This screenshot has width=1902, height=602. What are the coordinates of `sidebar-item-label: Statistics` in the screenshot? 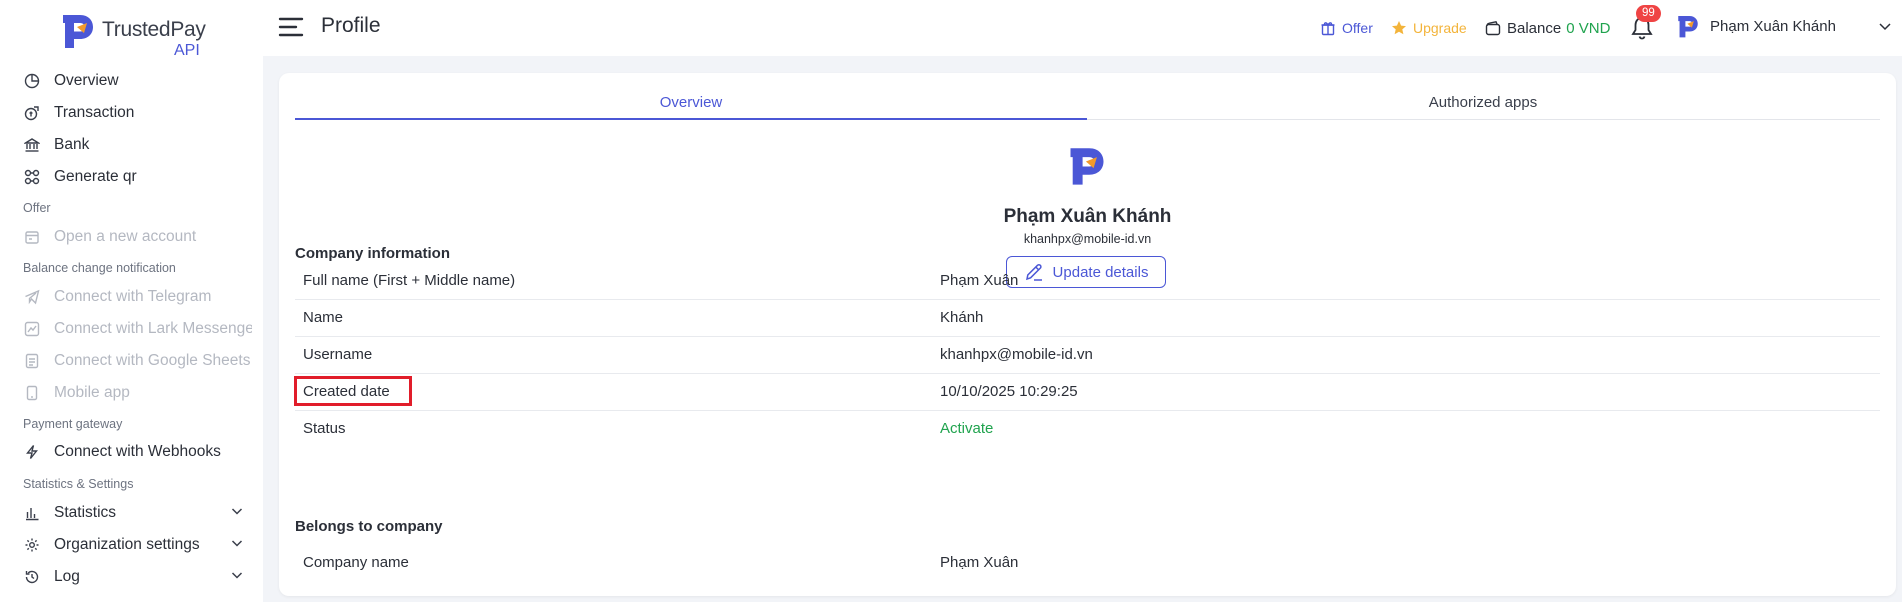 It's located at (85, 512).